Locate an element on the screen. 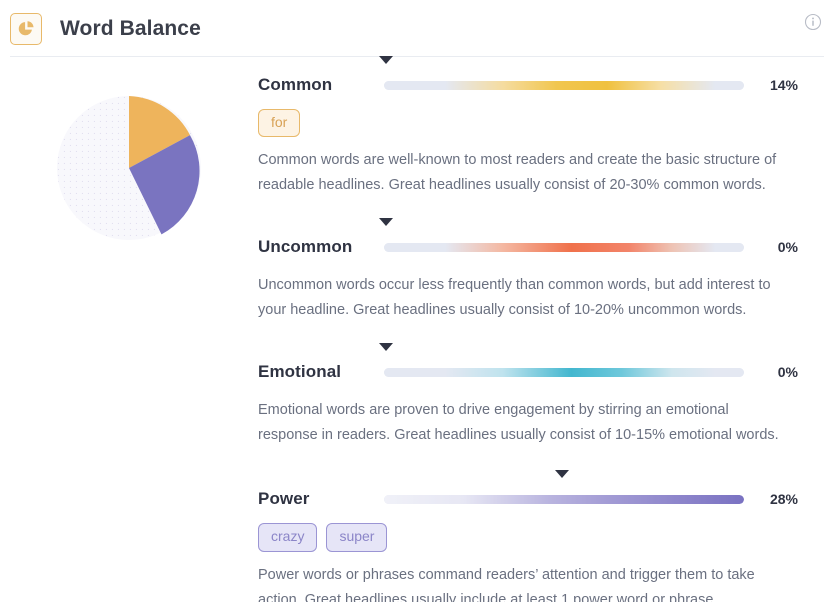  metric-uncommon-marker is located at coordinates (385, 222).